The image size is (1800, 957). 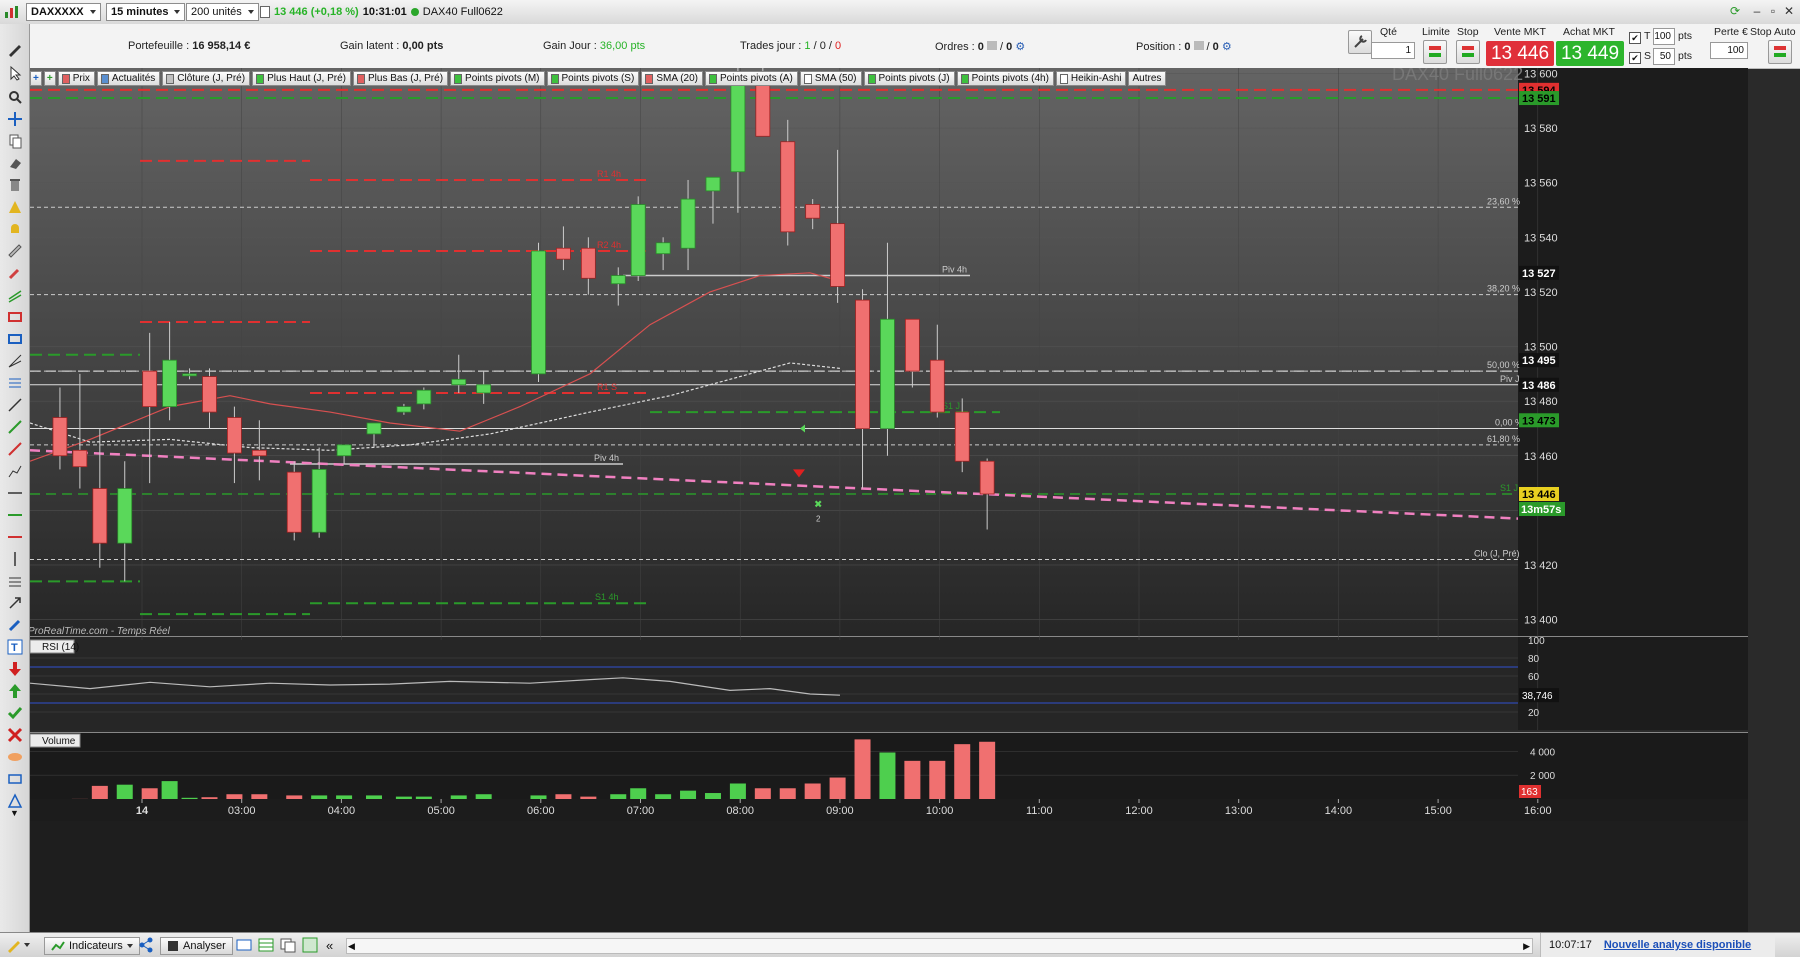 What do you see at coordinates (539, 312) in the screenshot?
I see `bullish-candle` at bounding box center [539, 312].